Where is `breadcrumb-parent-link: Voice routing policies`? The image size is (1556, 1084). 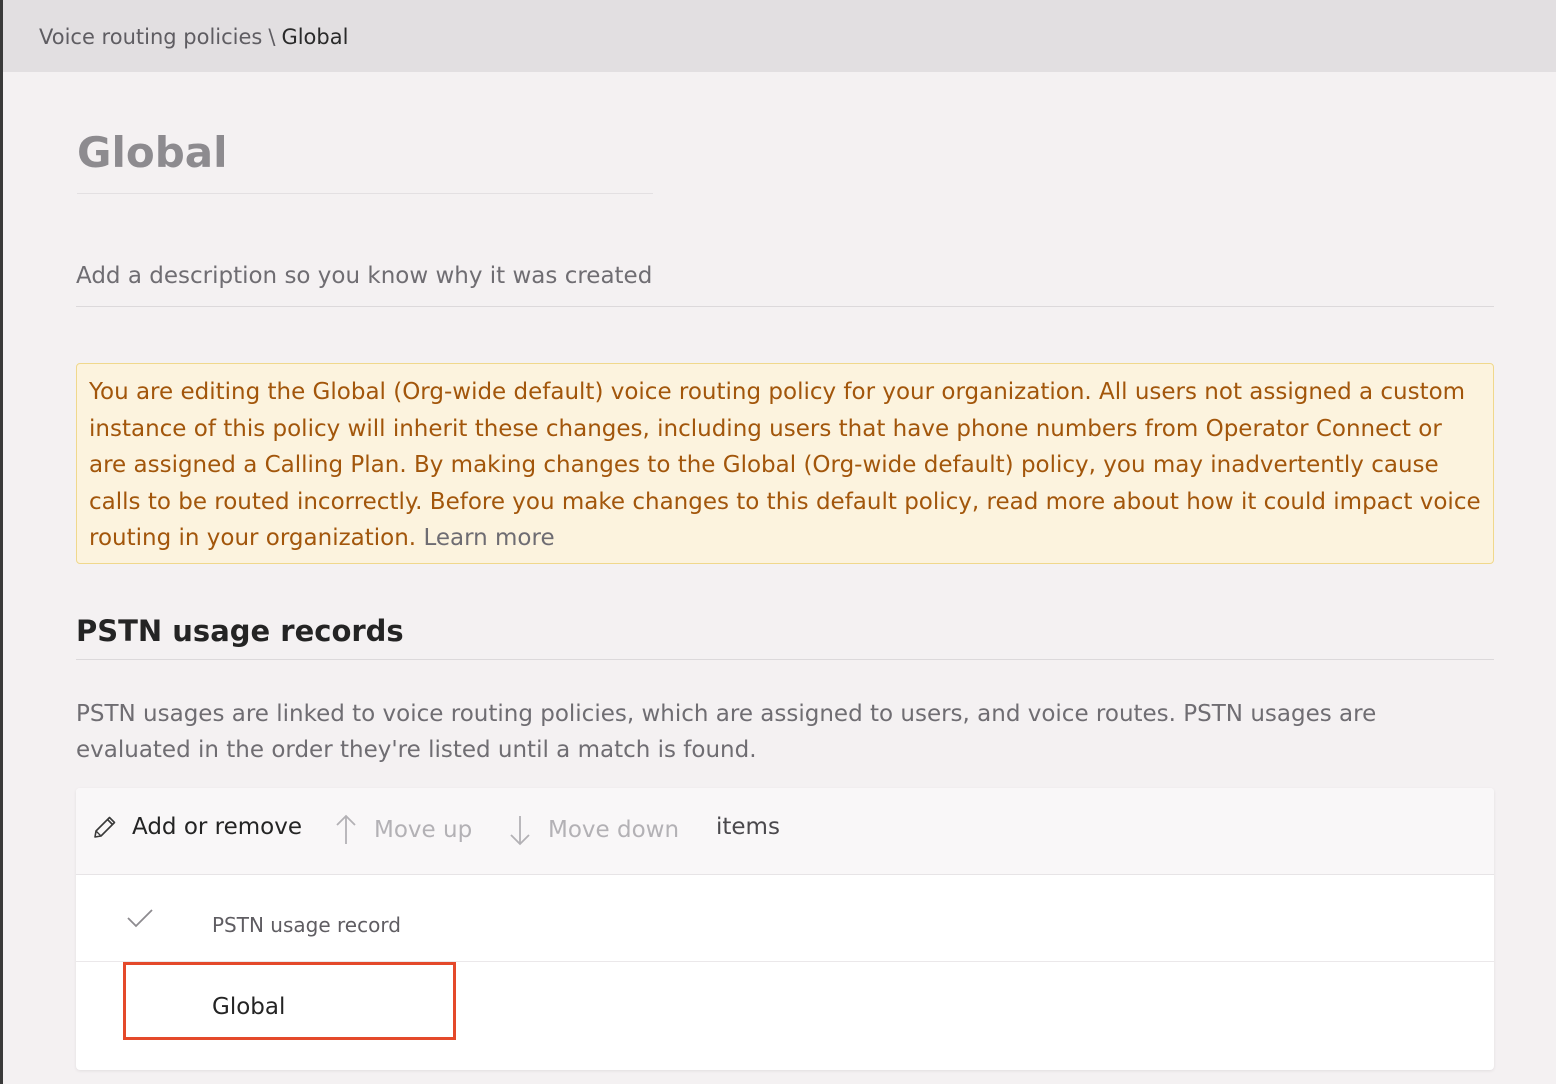
breadcrumb-parent-link: Voice routing policies is located at coordinates (150, 37).